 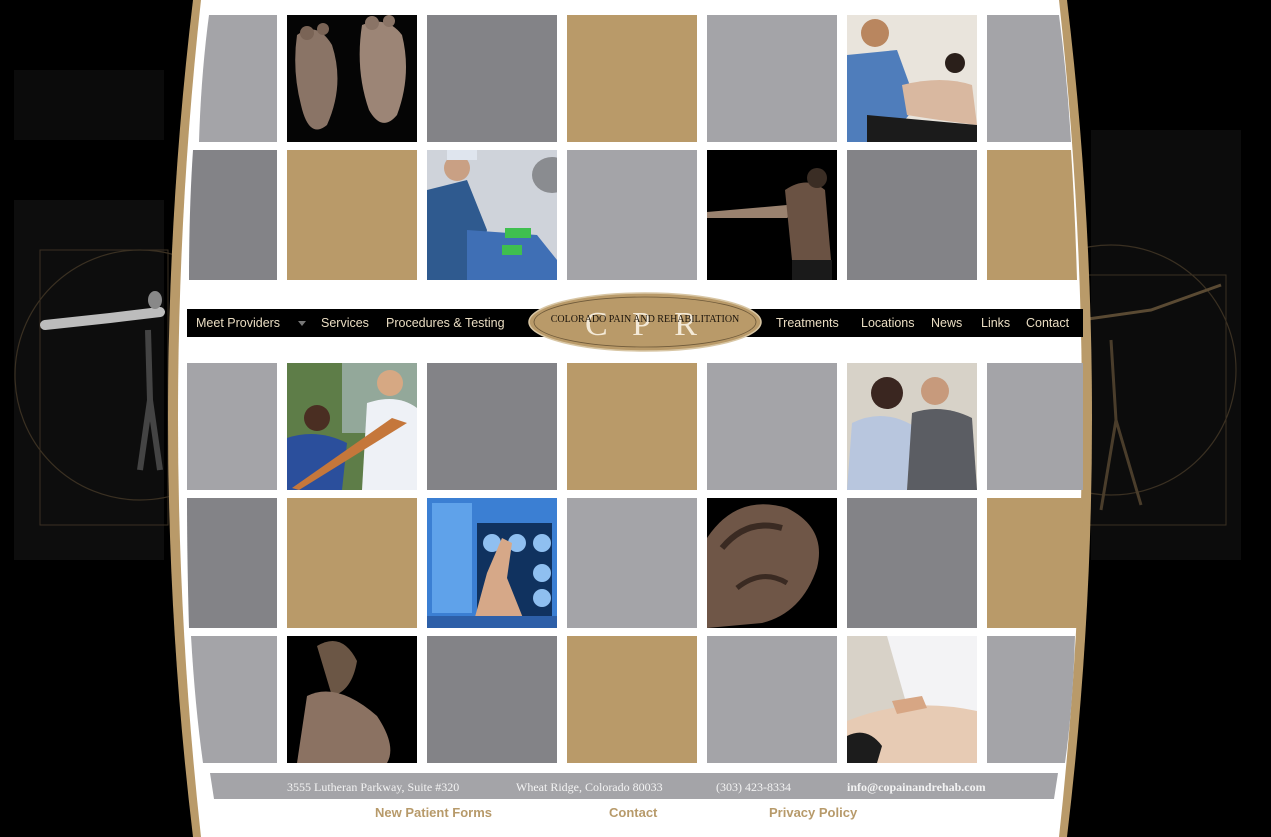 What do you see at coordinates (373, 787) in the screenshot?
I see `footer-address: 3555 Lutheran Parkway, Suite #320` at bounding box center [373, 787].